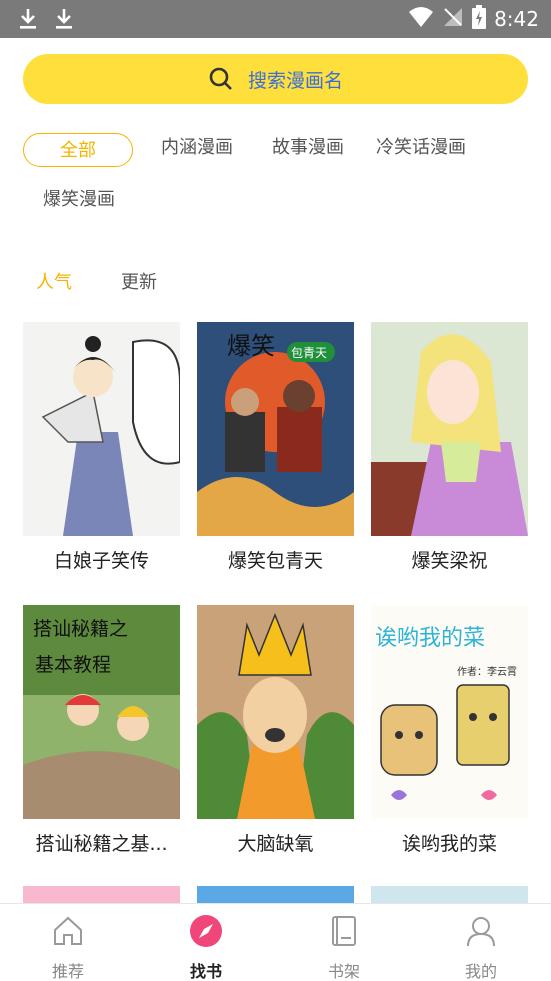  I want to click on status-bar: 8:42, so click(275, 19).